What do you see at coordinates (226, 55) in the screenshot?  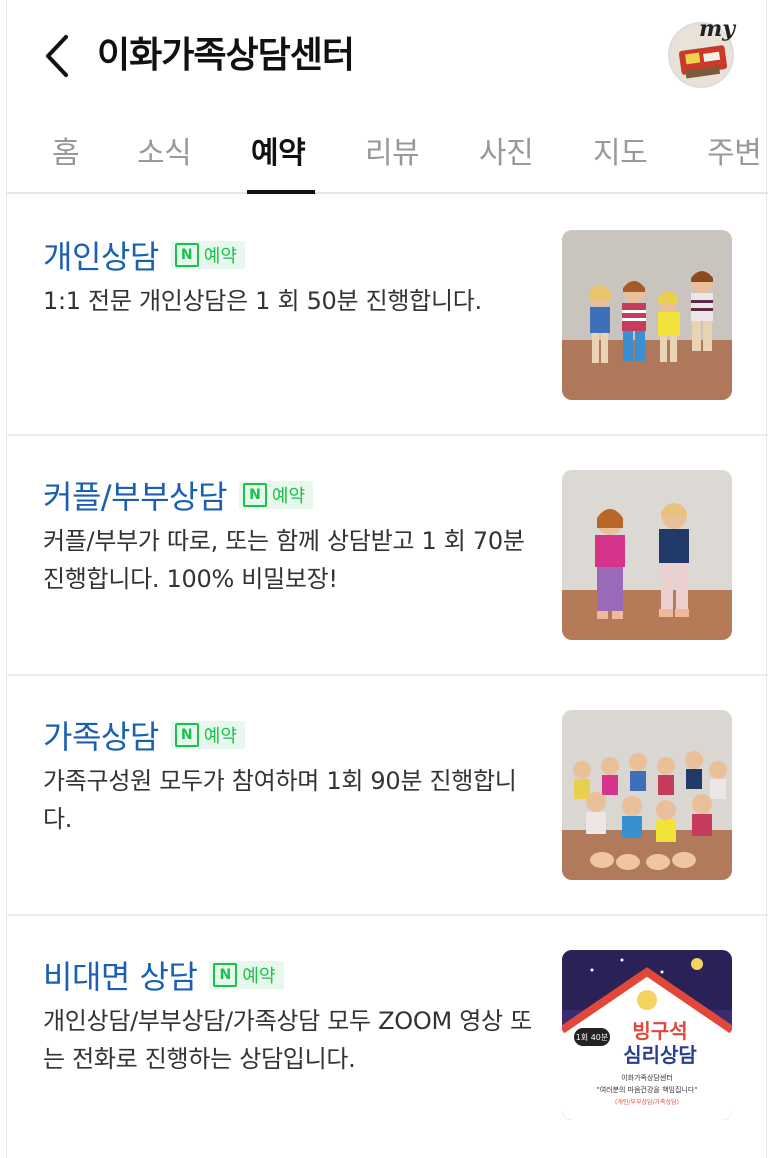 I see `page-title: 이화가족상담센터` at bounding box center [226, 55].